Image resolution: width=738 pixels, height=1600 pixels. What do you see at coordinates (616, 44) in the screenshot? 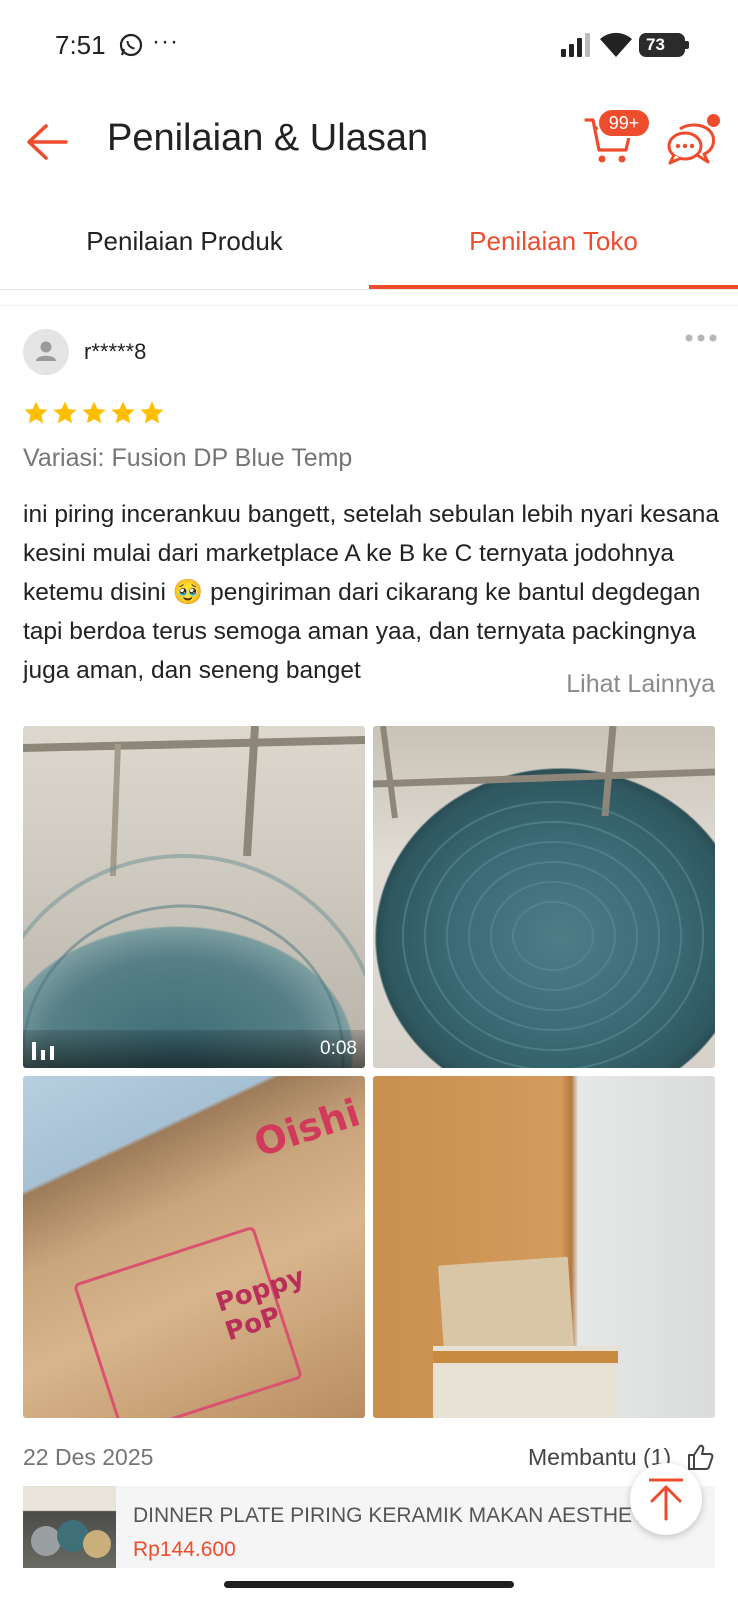
I see `wifi-icon` at bounding box center [616, 44].